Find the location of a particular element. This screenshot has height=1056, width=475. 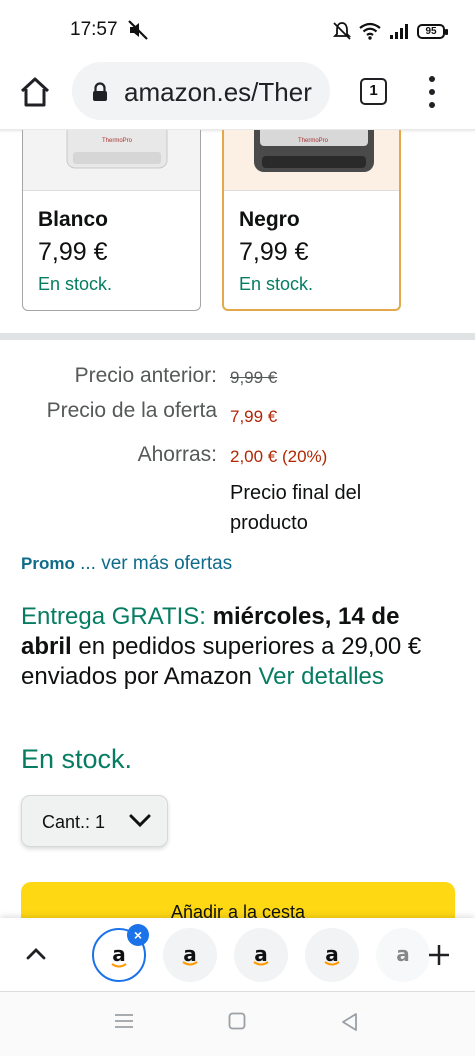

signal-icon is located at coordinates (399, 31).